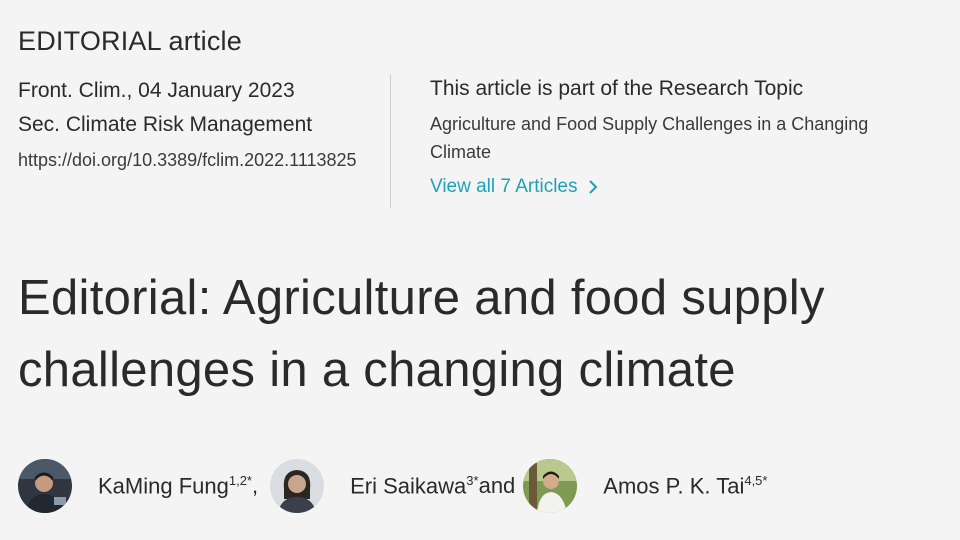 This screenshot has height=540, width=960. I want to click on article-type-label: EDITORIAL article, so click(130, 41).